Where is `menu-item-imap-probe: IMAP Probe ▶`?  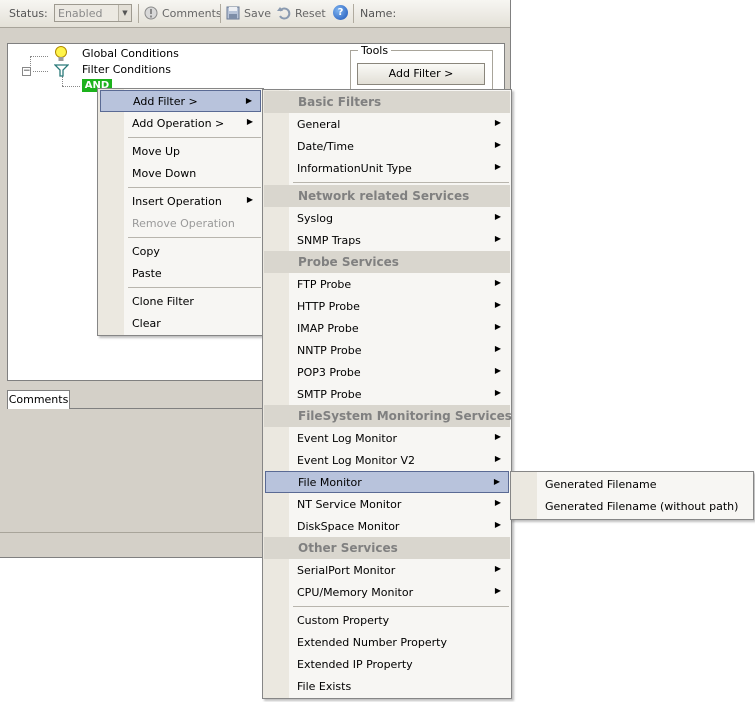
menu-item-imap-probe: IMAP Probe ▶ is located at coordinates (387, 328).